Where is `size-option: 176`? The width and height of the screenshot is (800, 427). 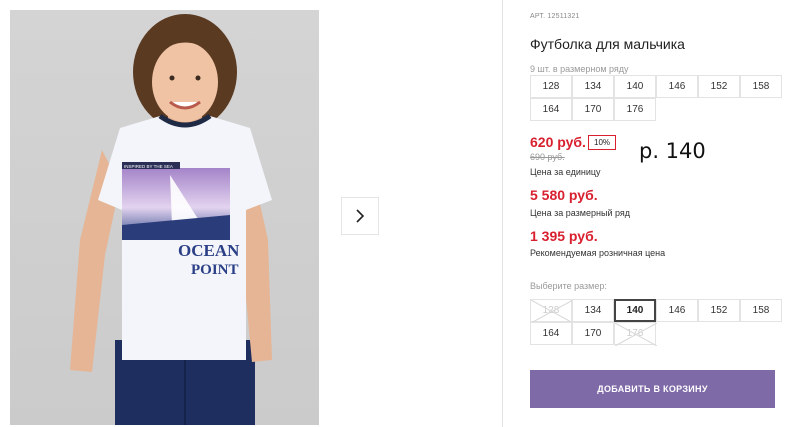 size-option: 176 is located at coordinates (635, 334).